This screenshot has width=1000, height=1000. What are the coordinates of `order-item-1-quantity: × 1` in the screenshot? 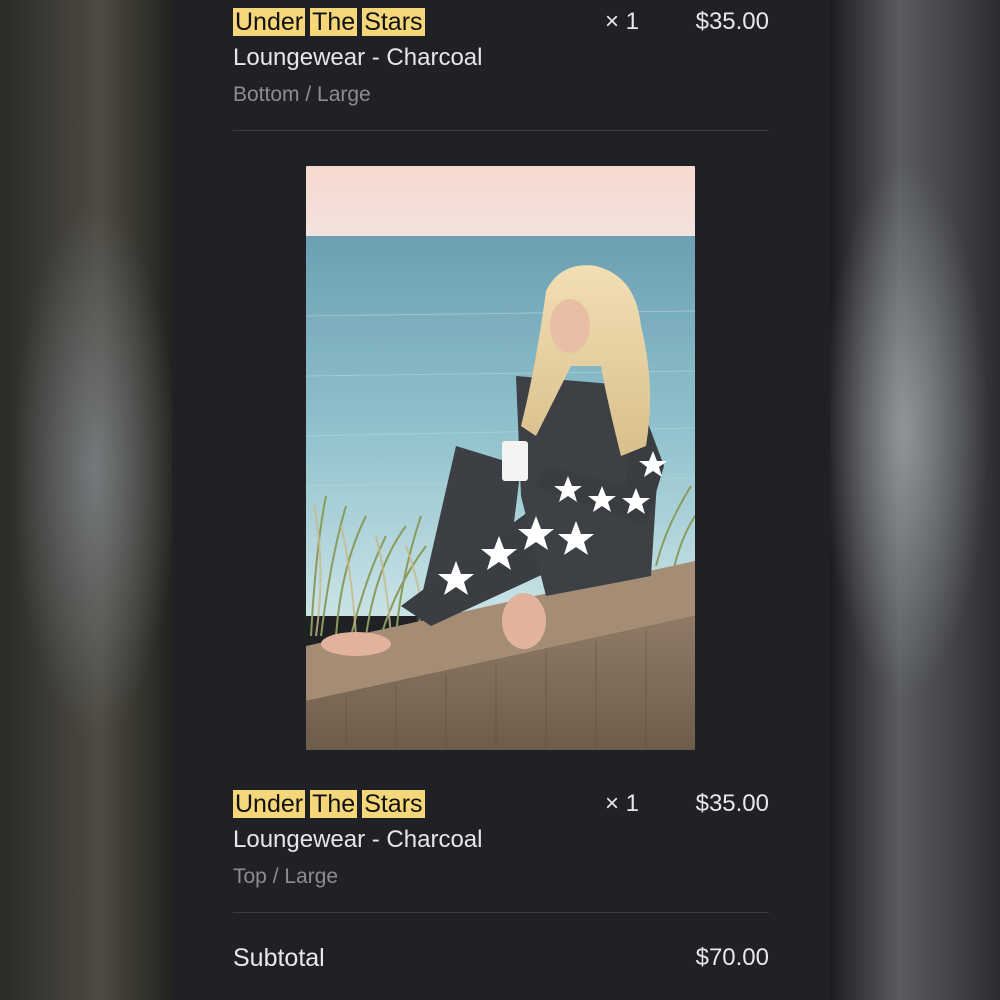 It's located at (622, 21).